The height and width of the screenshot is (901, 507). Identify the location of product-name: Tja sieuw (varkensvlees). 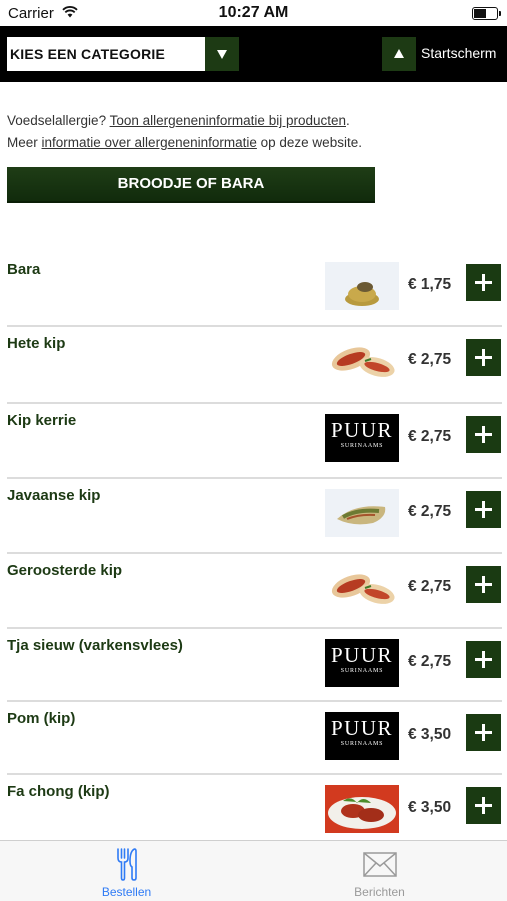
(95, 645).